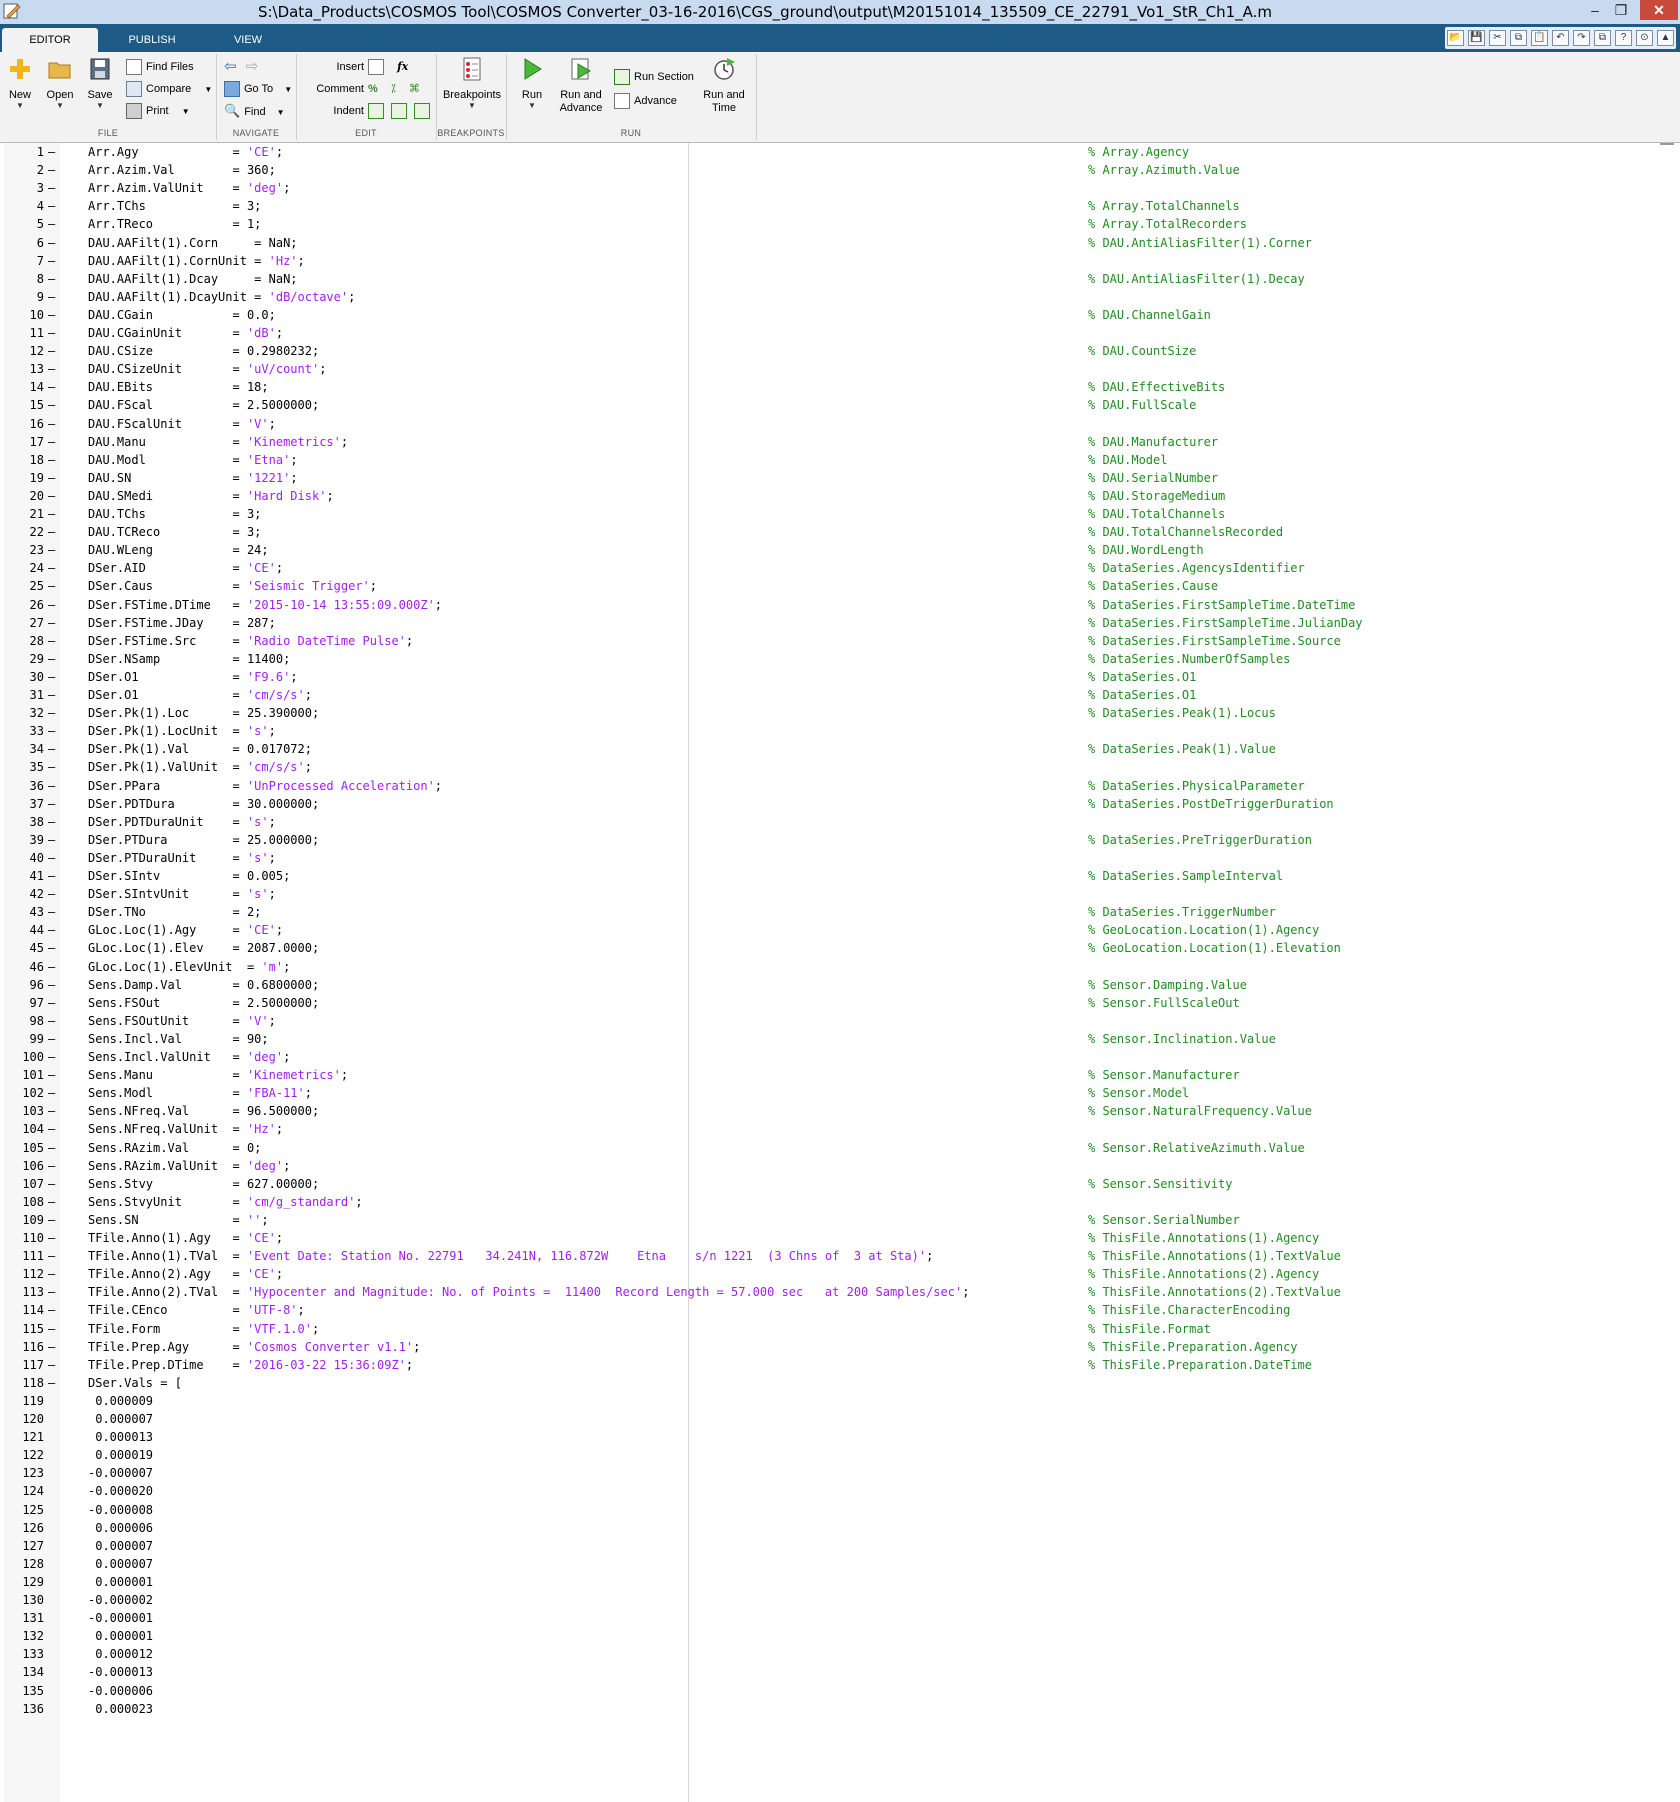  I want to click on tab-view: VIEW, so click(248, 40).